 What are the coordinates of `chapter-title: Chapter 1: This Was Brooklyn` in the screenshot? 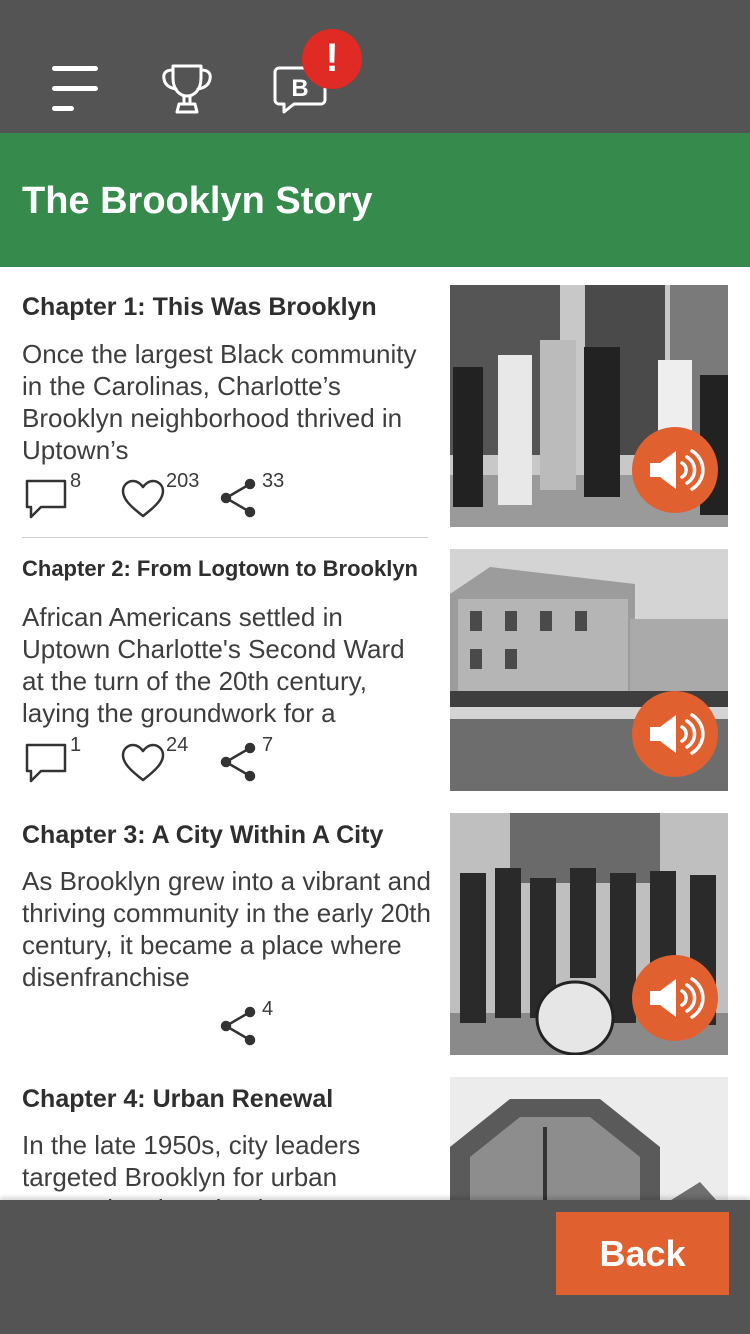 It's located at (229, 307).